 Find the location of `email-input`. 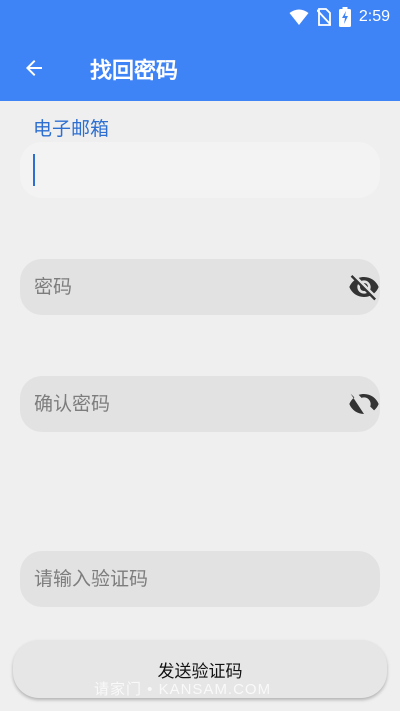

email-input is located at coordinates (184, 170).